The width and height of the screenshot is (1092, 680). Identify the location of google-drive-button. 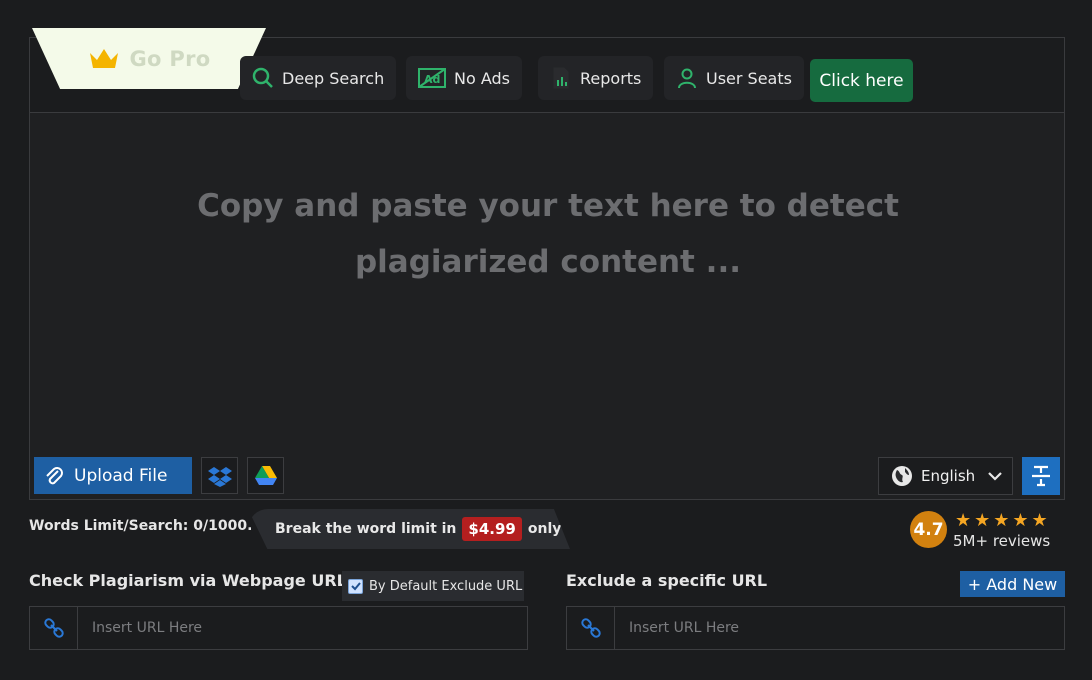
(265, 475).